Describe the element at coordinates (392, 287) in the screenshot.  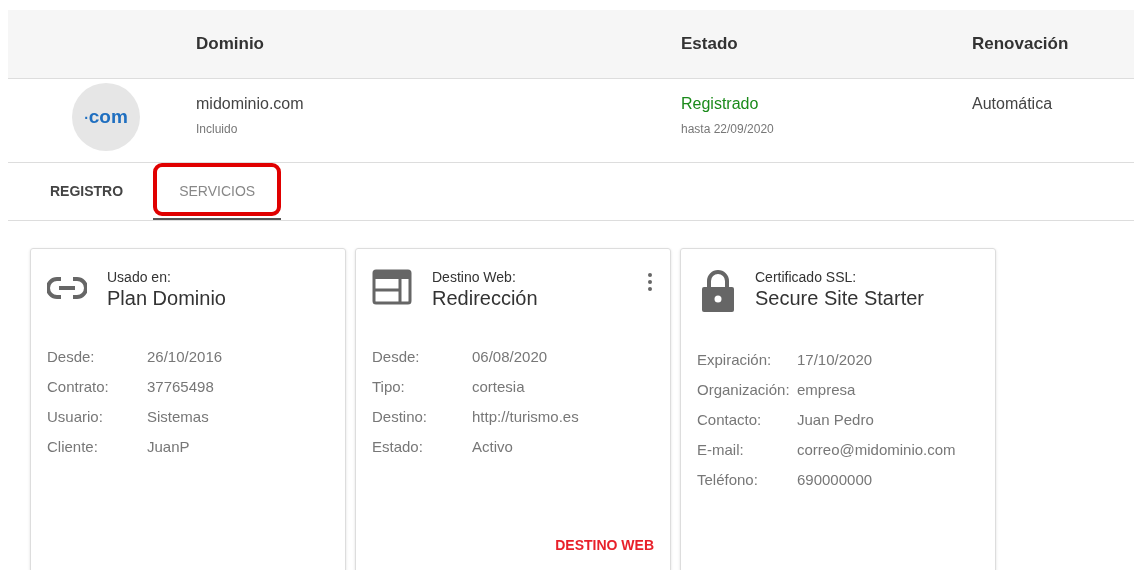
I see `browser-window-icon` at that location.